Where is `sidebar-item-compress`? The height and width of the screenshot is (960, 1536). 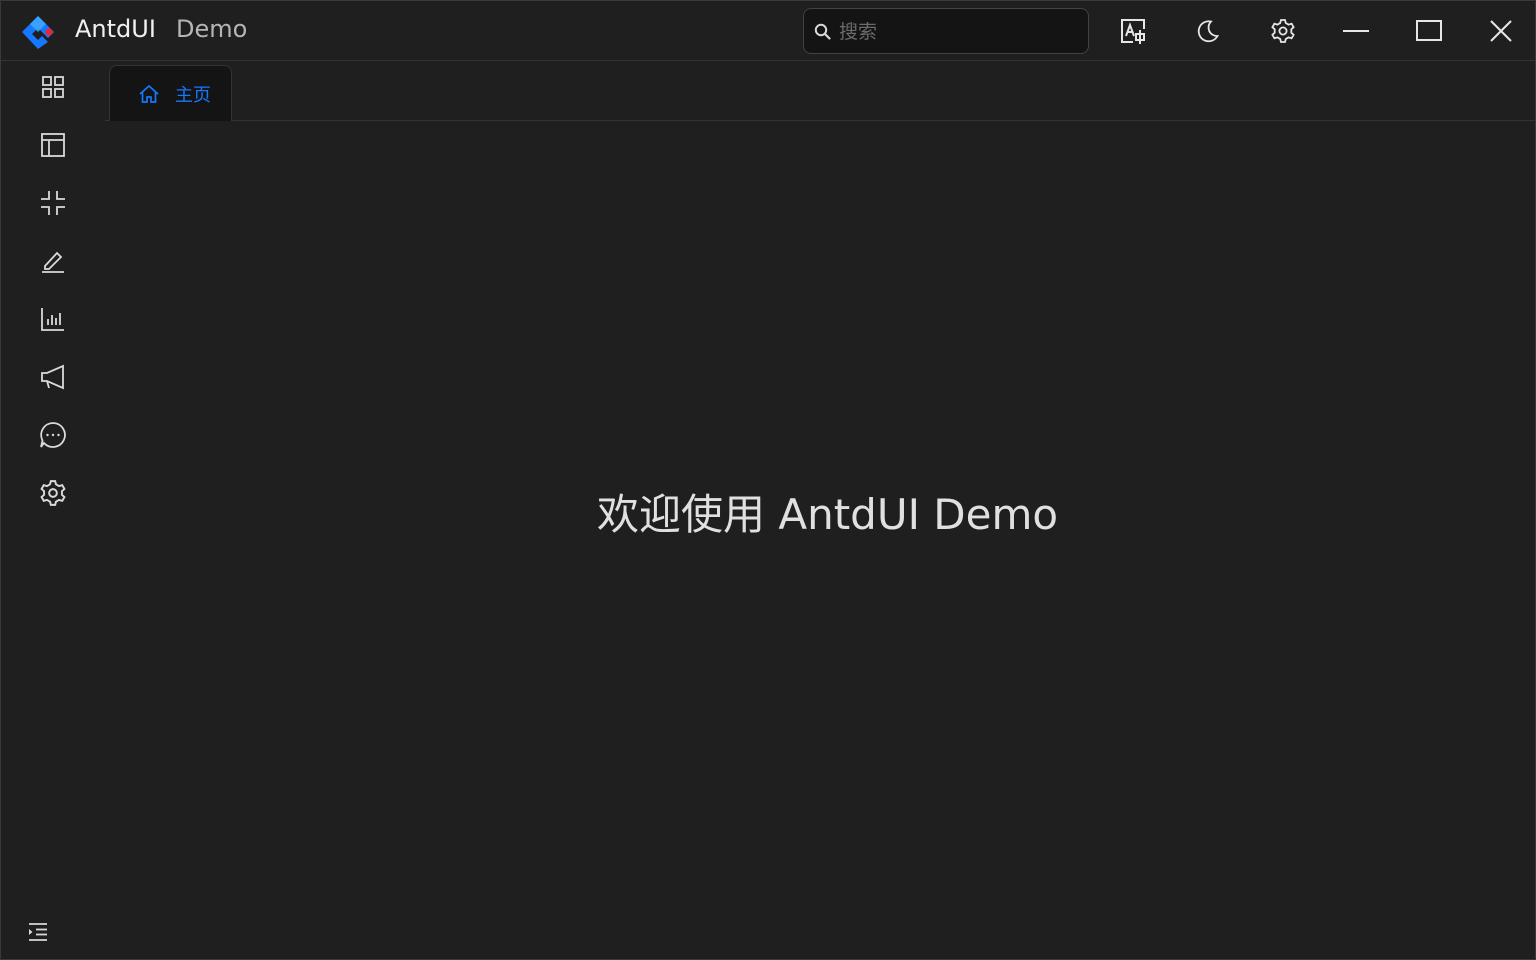 sidebar-item-compress is located at coordinates (53, 203).